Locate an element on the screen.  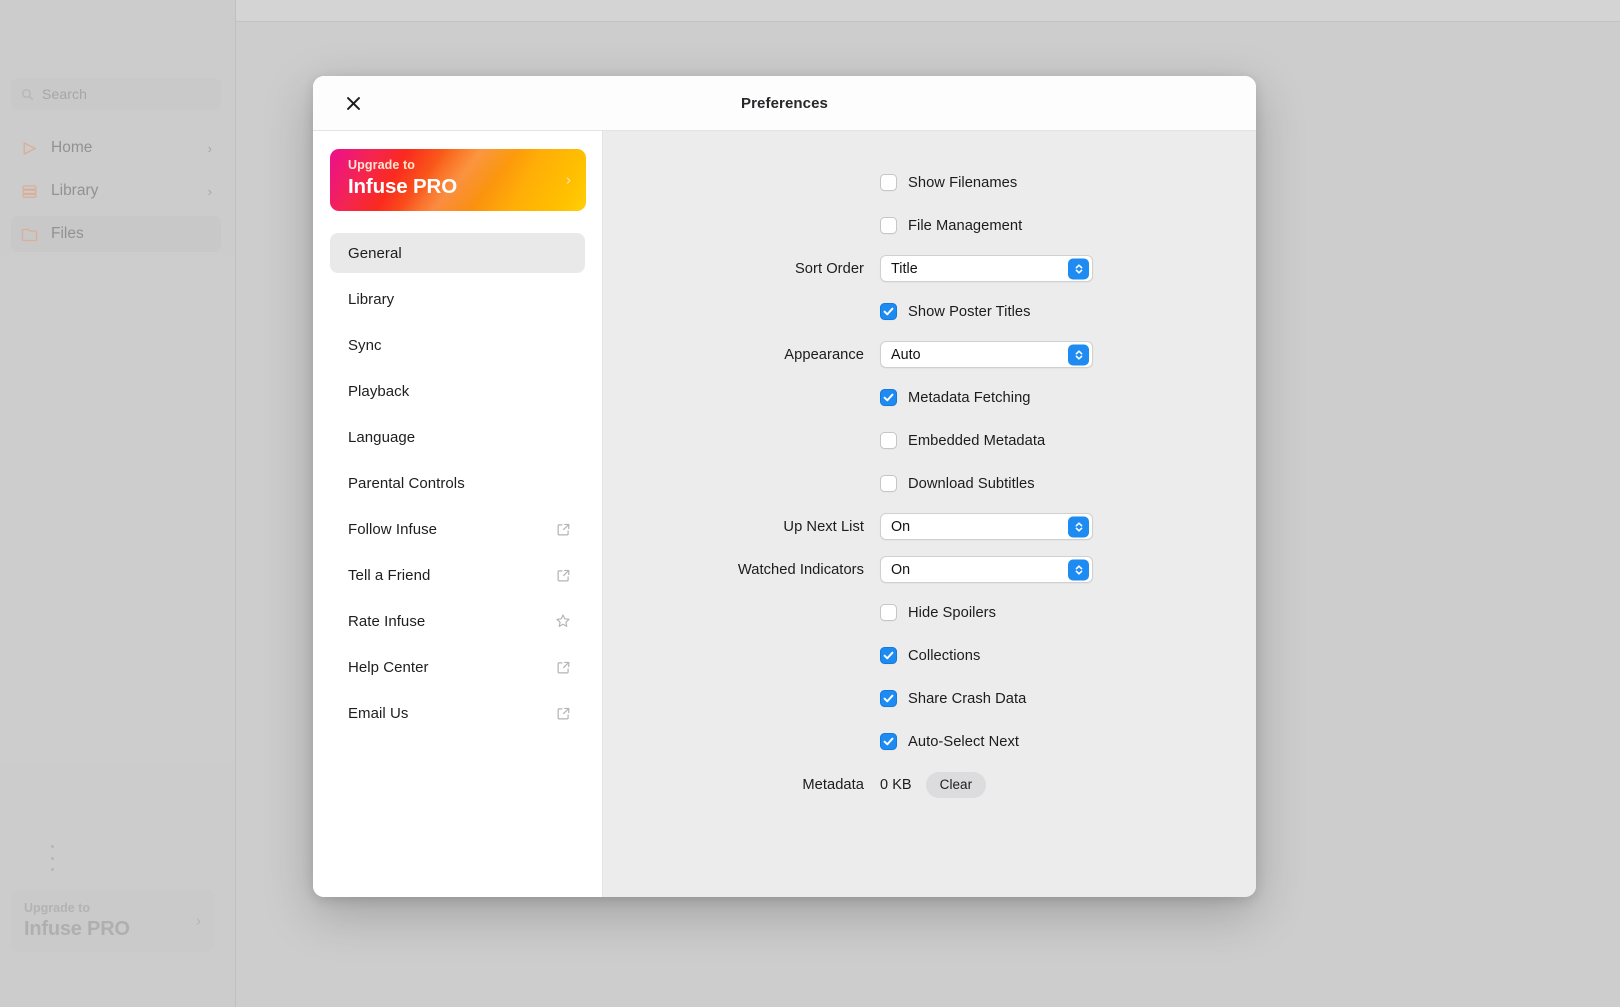
setting-row-hide-spoilers: Hide Spoilers is located at coordinates (929, 612).